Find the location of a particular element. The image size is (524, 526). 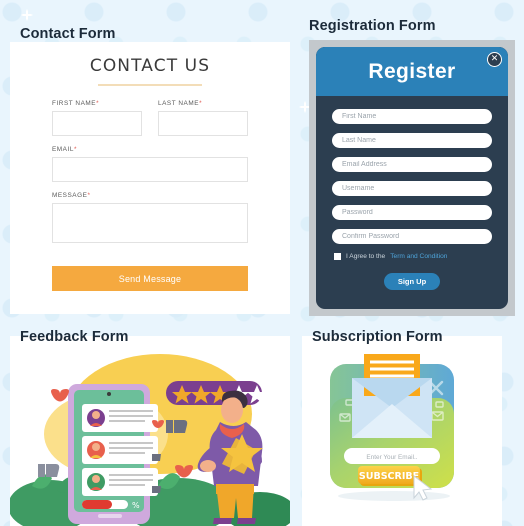

first-name-label: FIRST NAME* is located at coordinates (97, 103).